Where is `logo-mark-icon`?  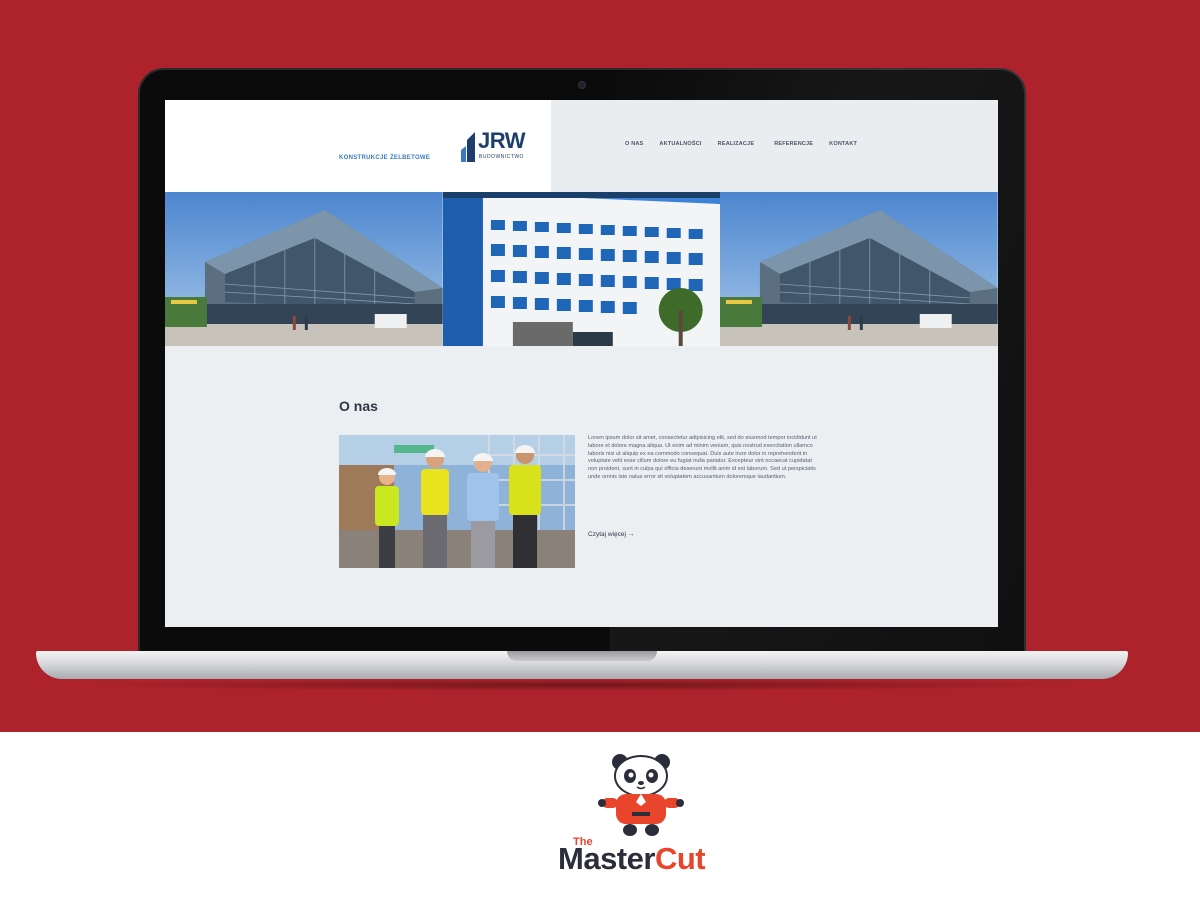
logo-mark-icon is located at coordinates (468, 147).